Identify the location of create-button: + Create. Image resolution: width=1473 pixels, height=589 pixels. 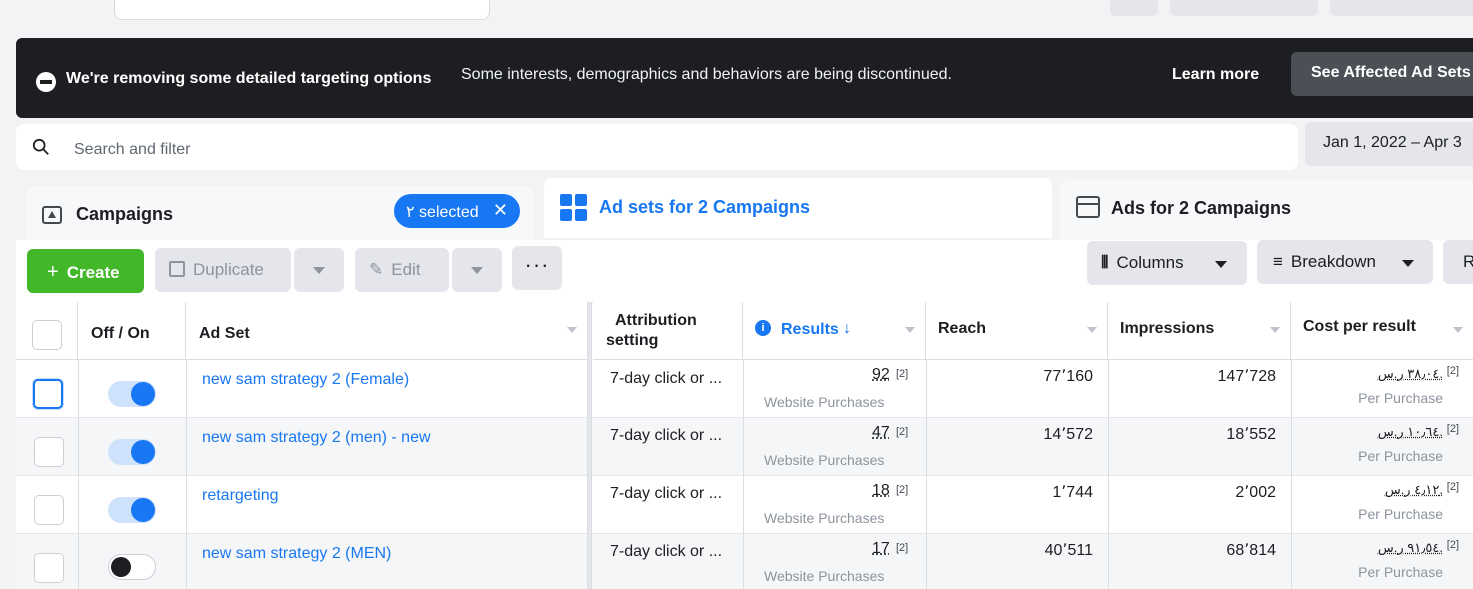
(85, 271).